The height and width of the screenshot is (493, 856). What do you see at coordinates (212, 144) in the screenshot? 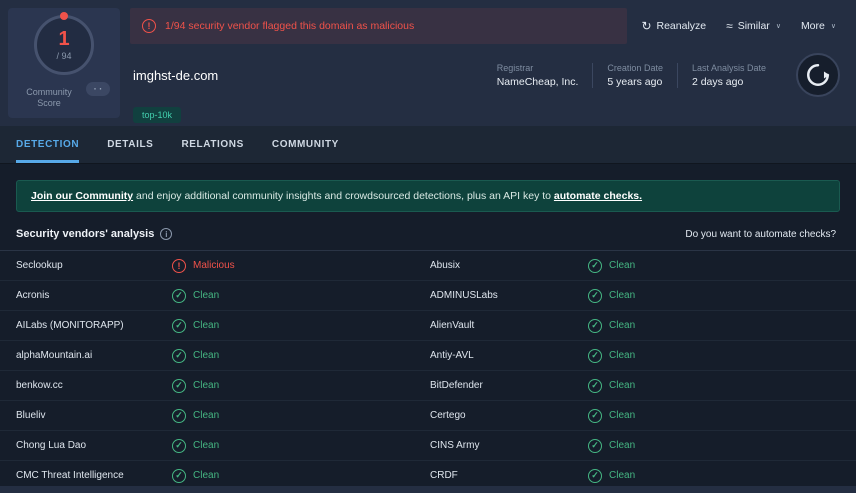
I see `tab-relations: RELATIONS` at bounding box center [212, 144].